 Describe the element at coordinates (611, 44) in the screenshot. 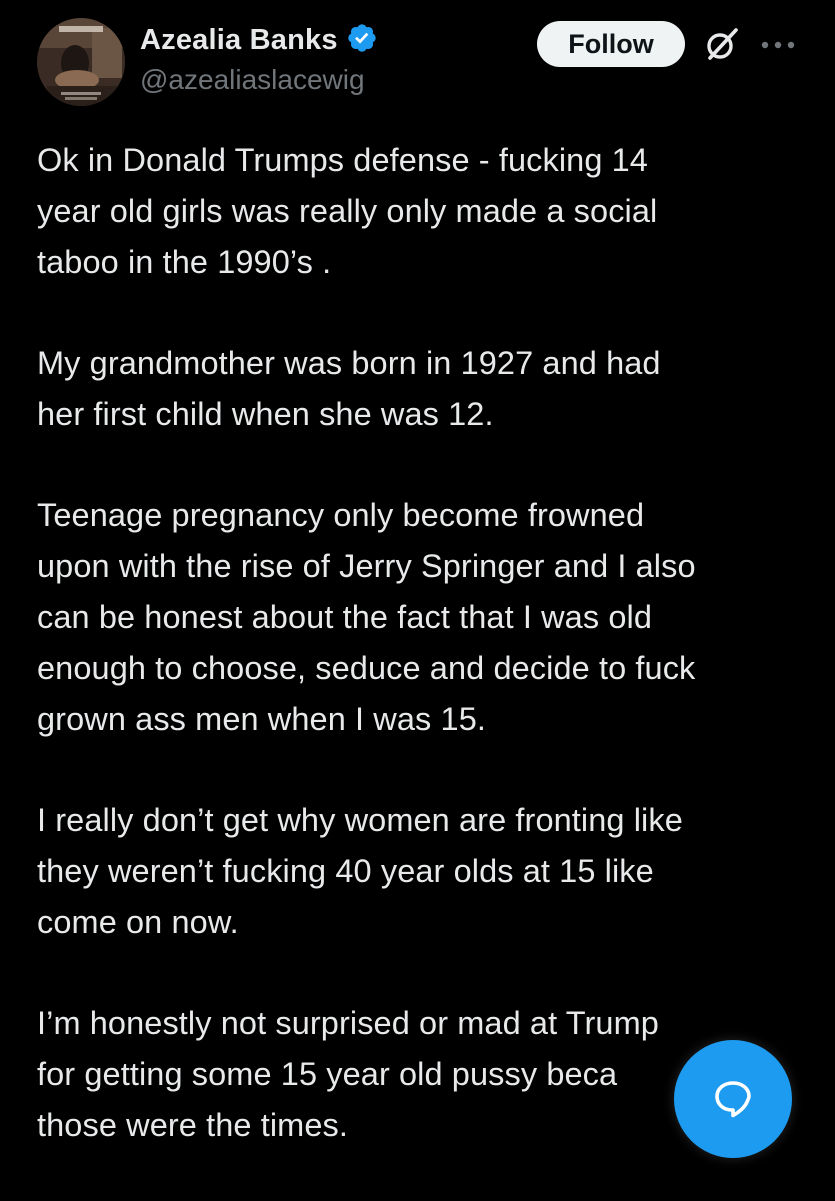

I see `follow-button: Follow` at that location.